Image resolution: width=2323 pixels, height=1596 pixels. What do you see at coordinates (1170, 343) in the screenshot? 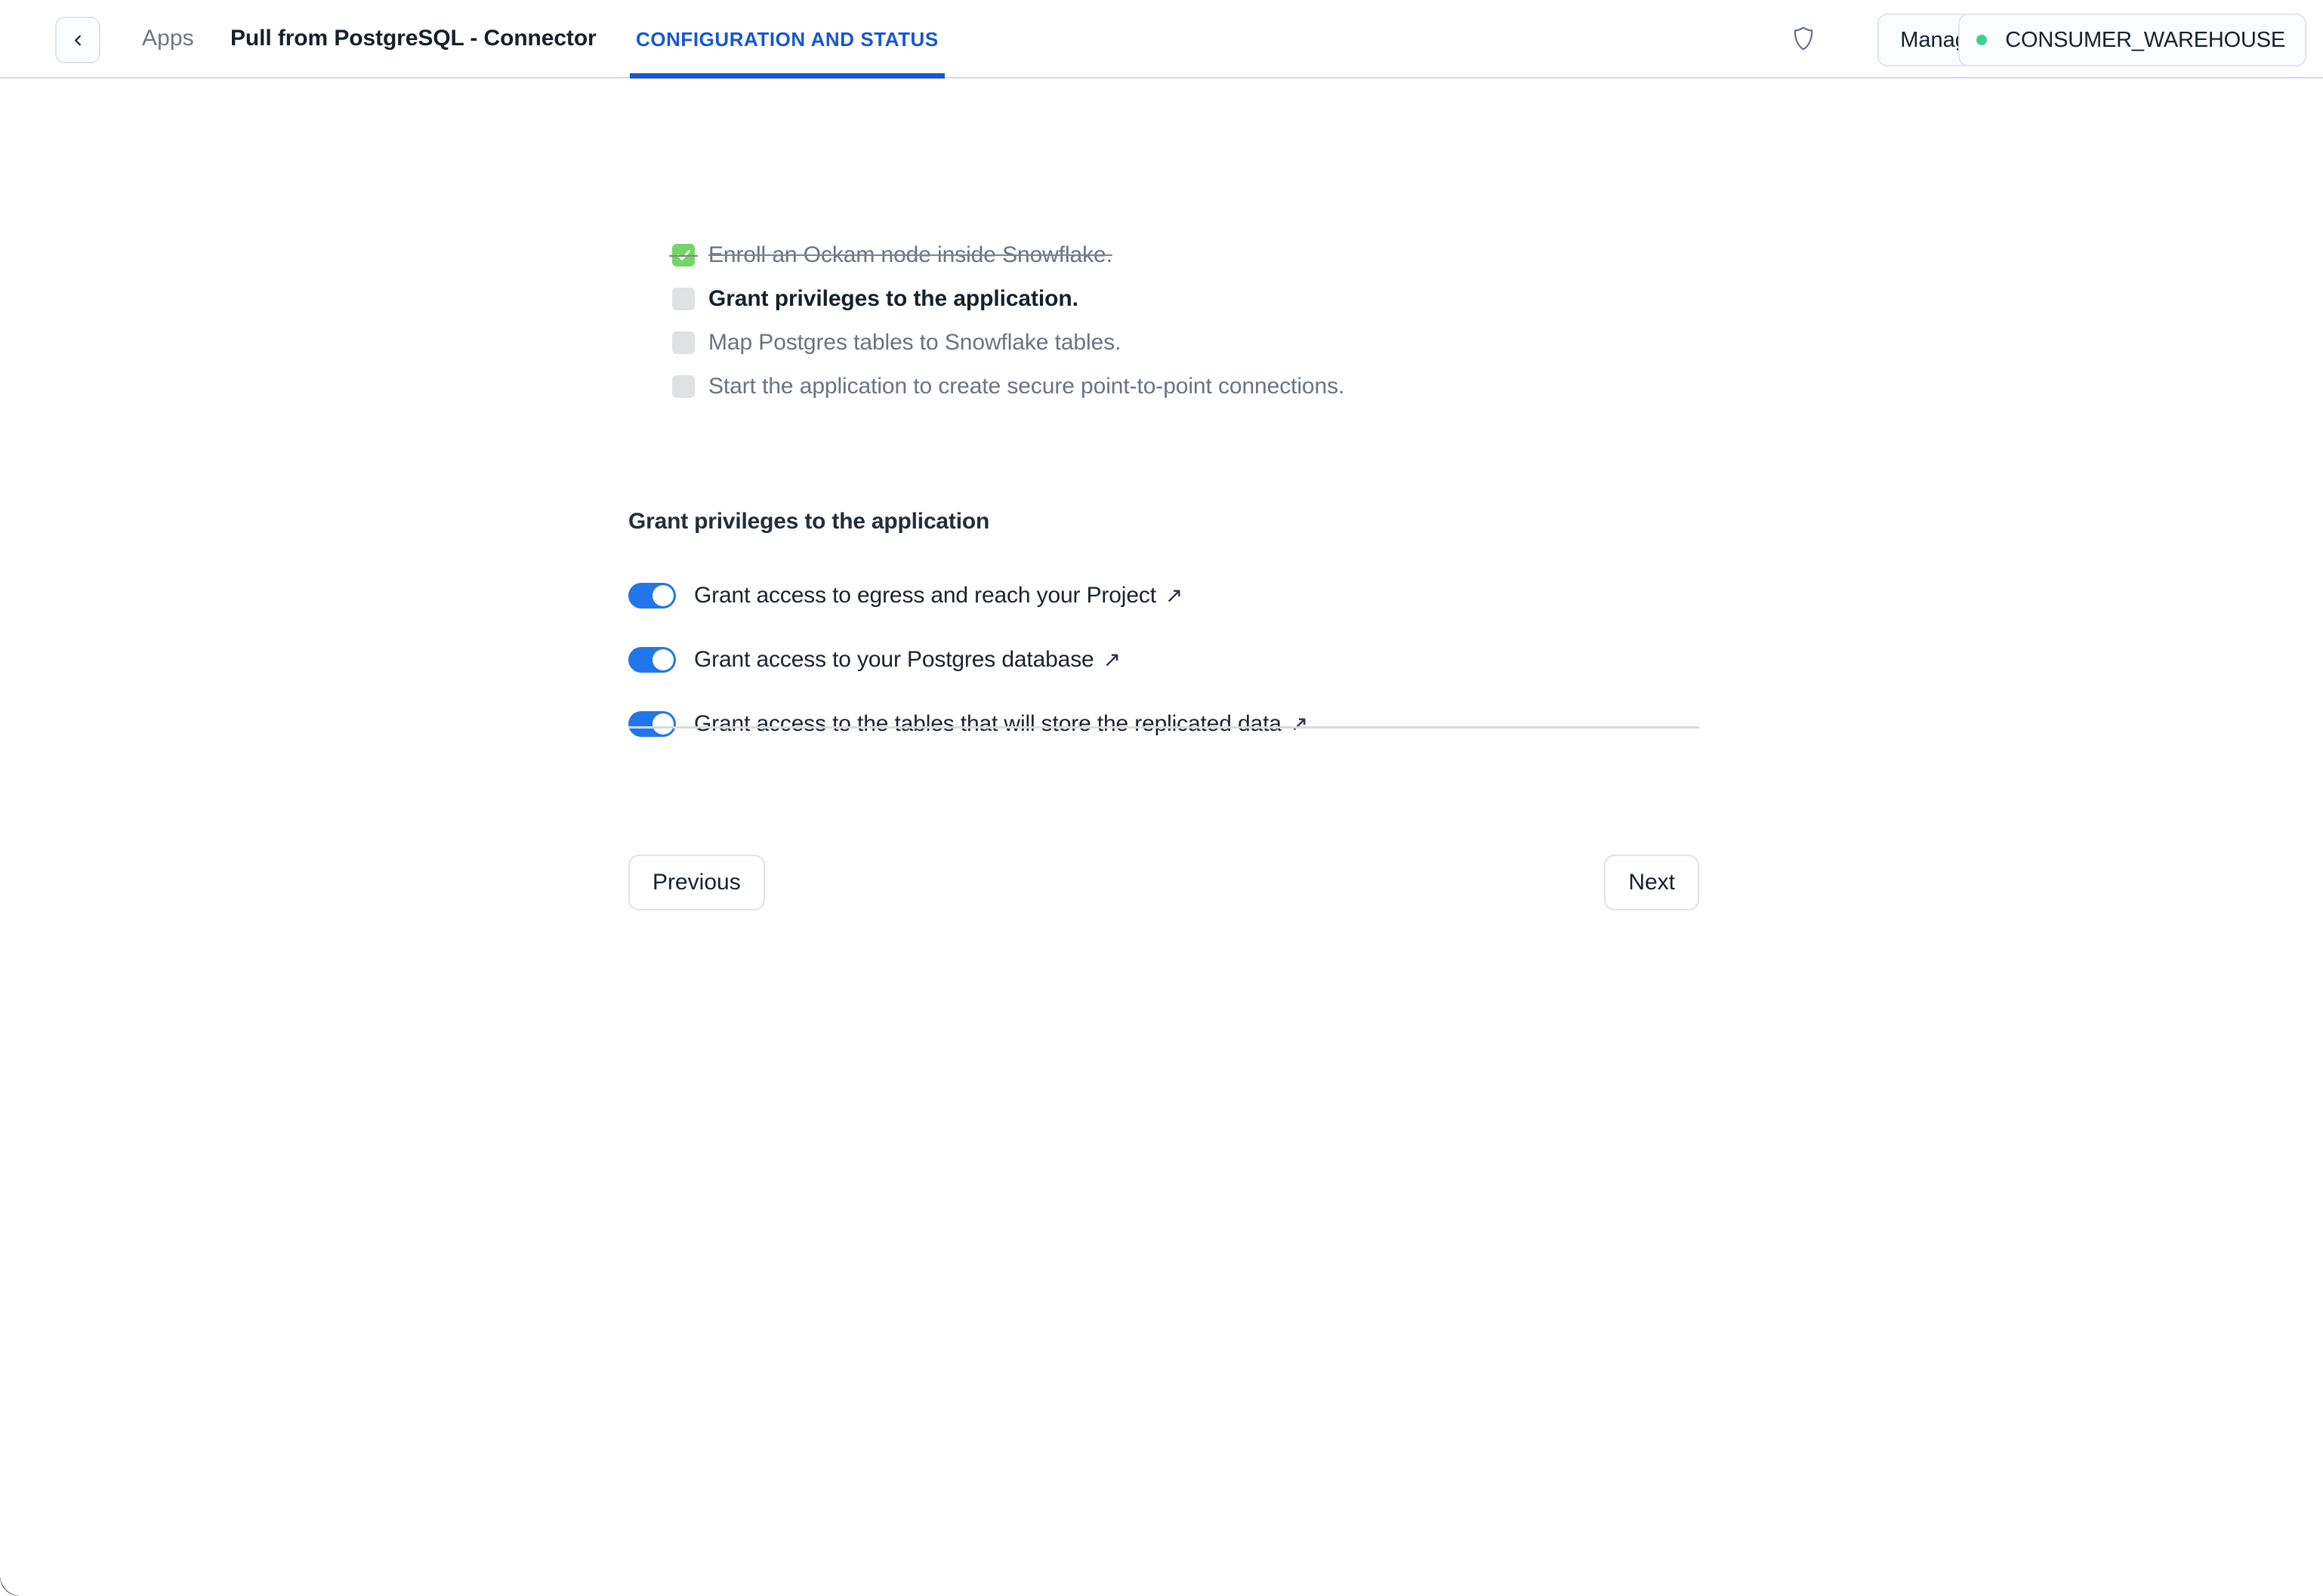
I see `checklist-item-3: Map Postgres tables to Snowflake tables.` at bounding box center [1170, 343].